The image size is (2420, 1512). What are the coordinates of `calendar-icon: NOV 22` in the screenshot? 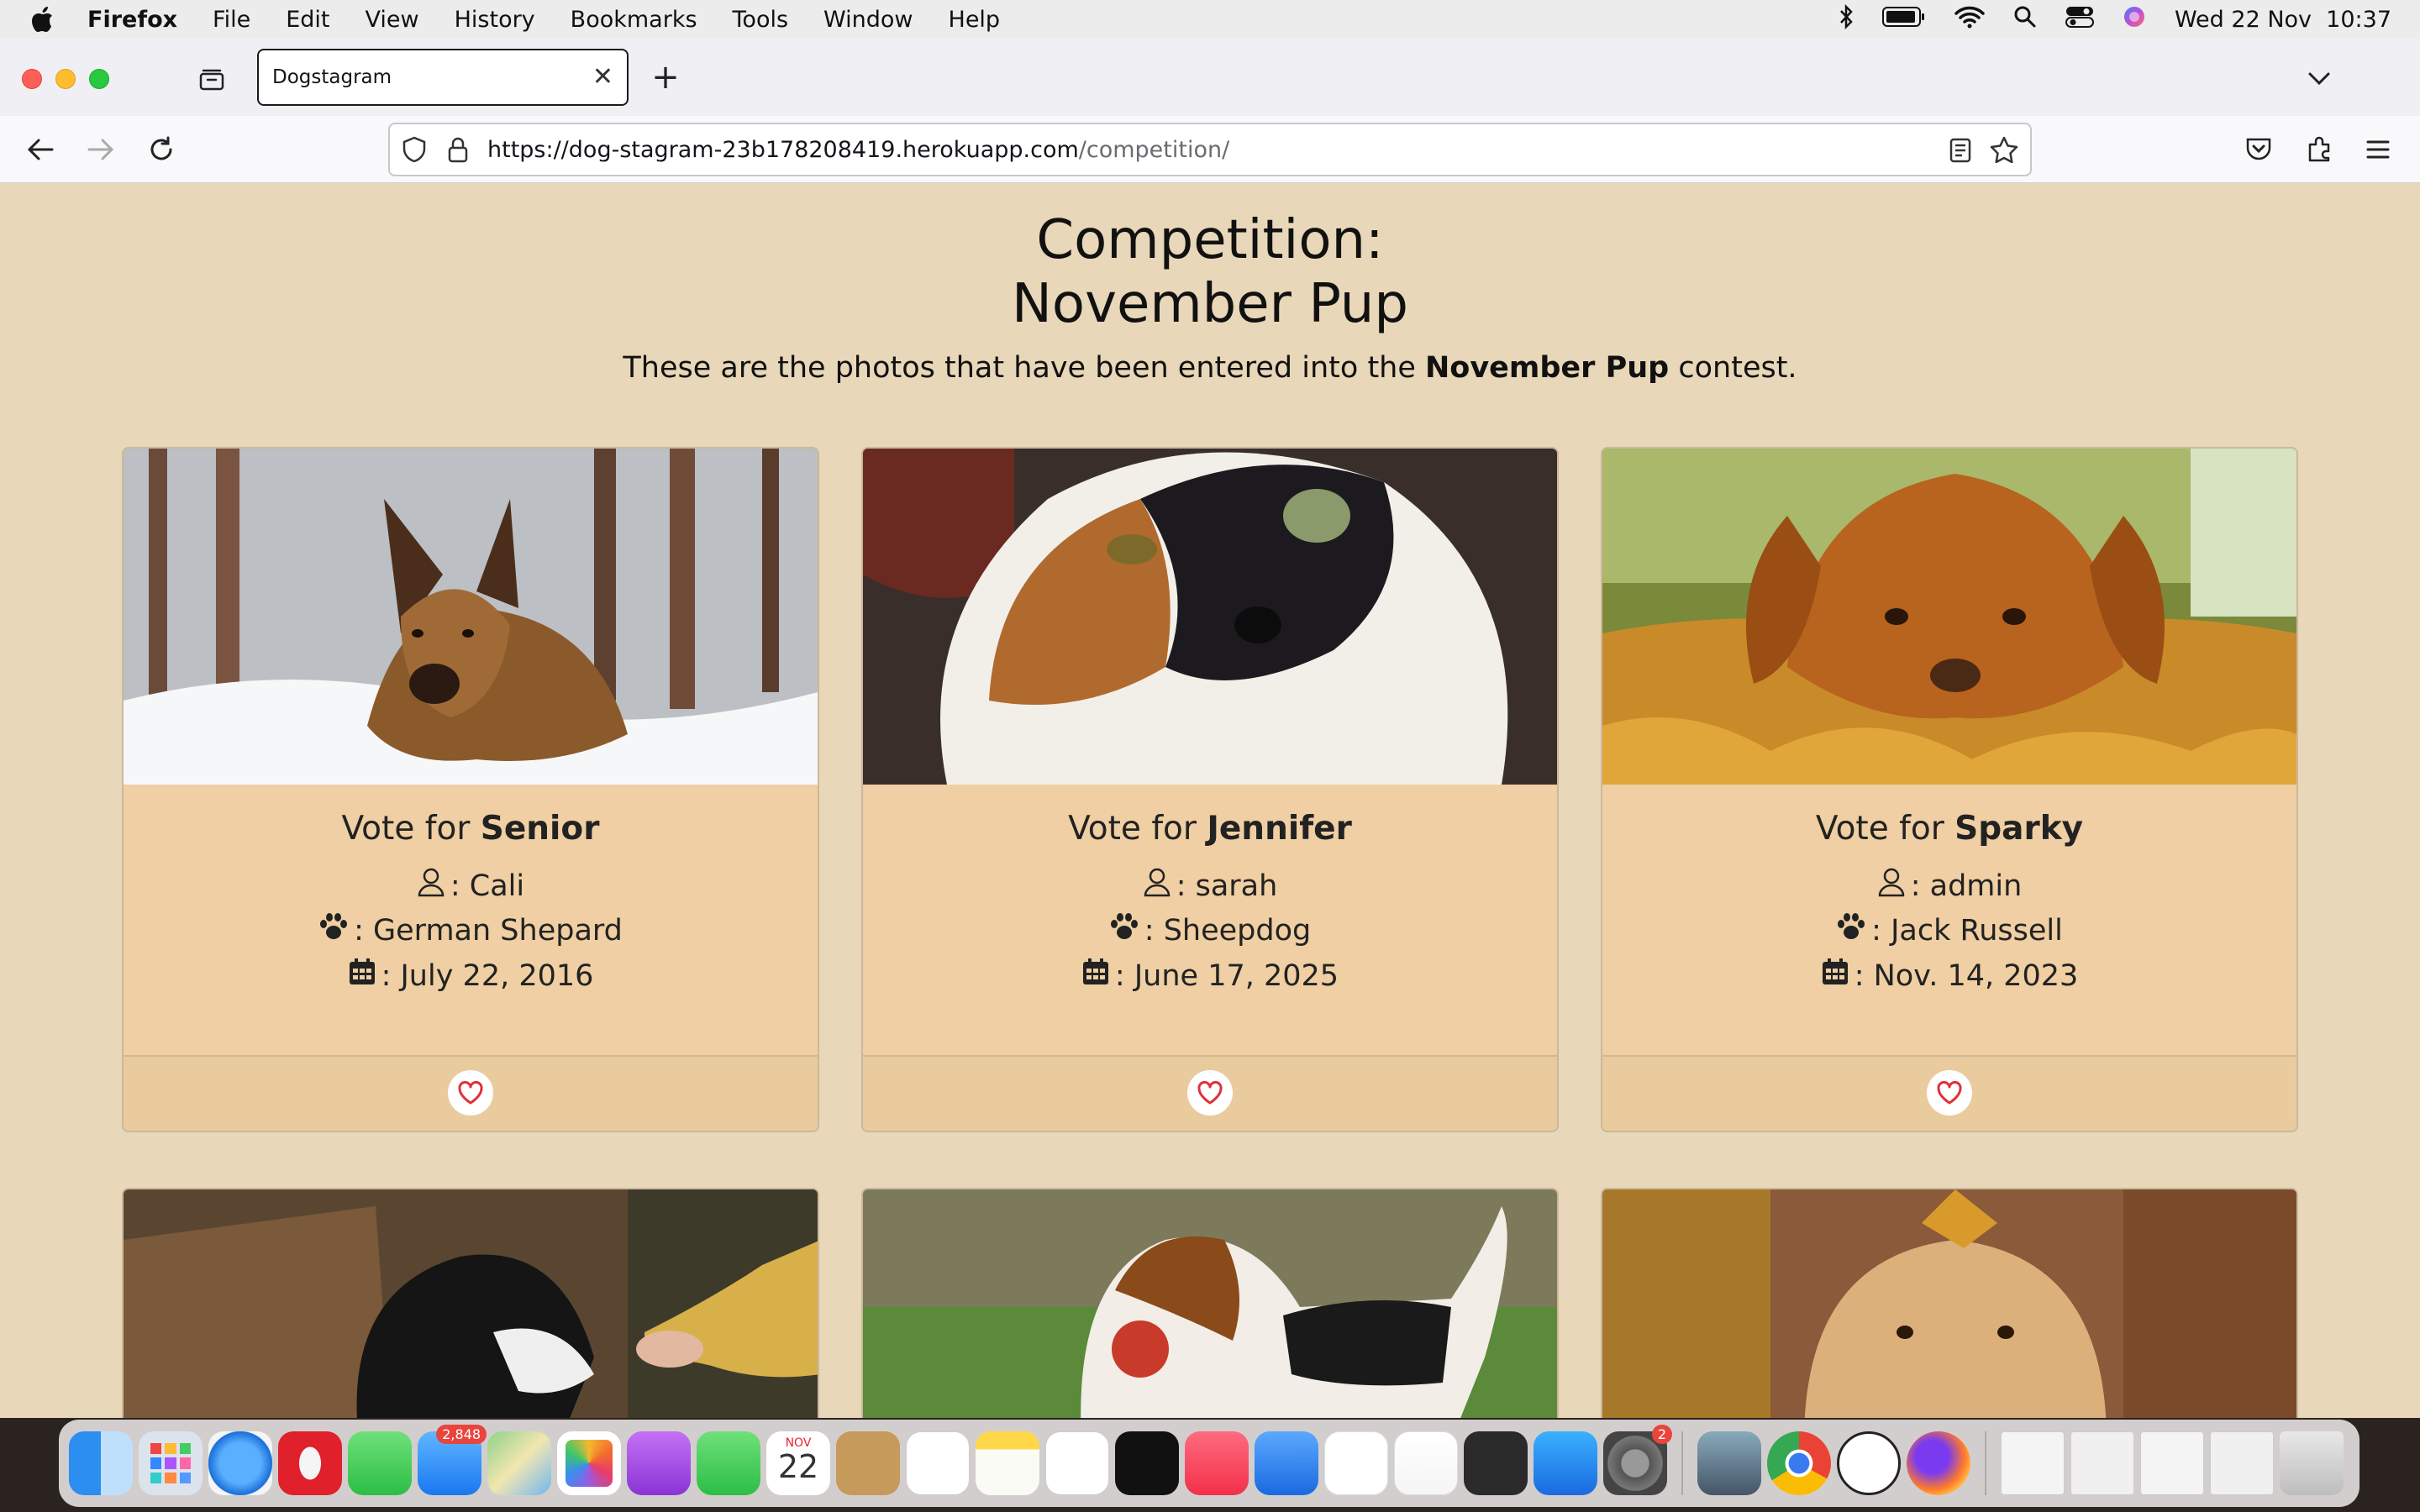 It's located at (798, 1463).